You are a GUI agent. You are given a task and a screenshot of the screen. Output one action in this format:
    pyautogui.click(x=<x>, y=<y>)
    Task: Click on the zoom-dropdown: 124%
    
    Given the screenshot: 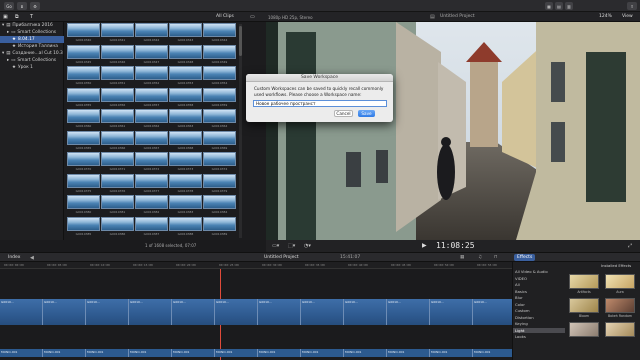 What is the action you would take?
    pyautogui.click(x=605, y=16)
    